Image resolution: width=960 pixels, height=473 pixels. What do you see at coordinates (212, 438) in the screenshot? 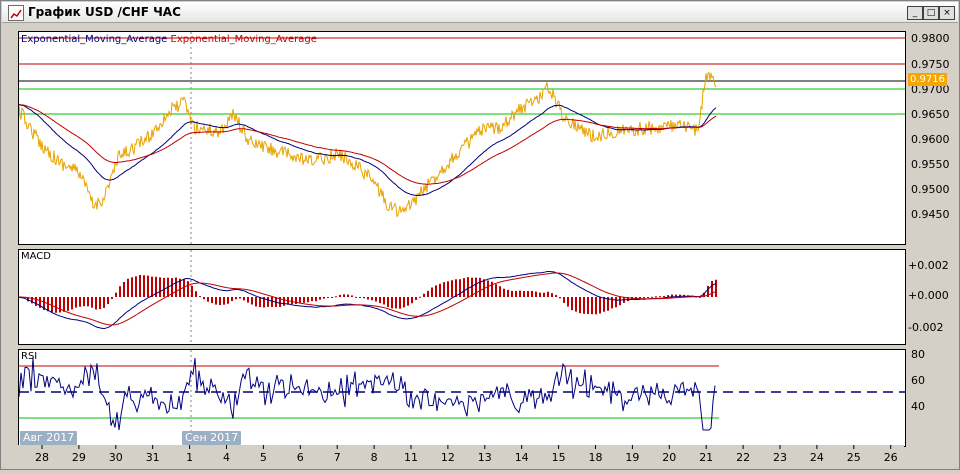
I see `month-label-sep: Сен 2017` at bounding box center [212, 438].